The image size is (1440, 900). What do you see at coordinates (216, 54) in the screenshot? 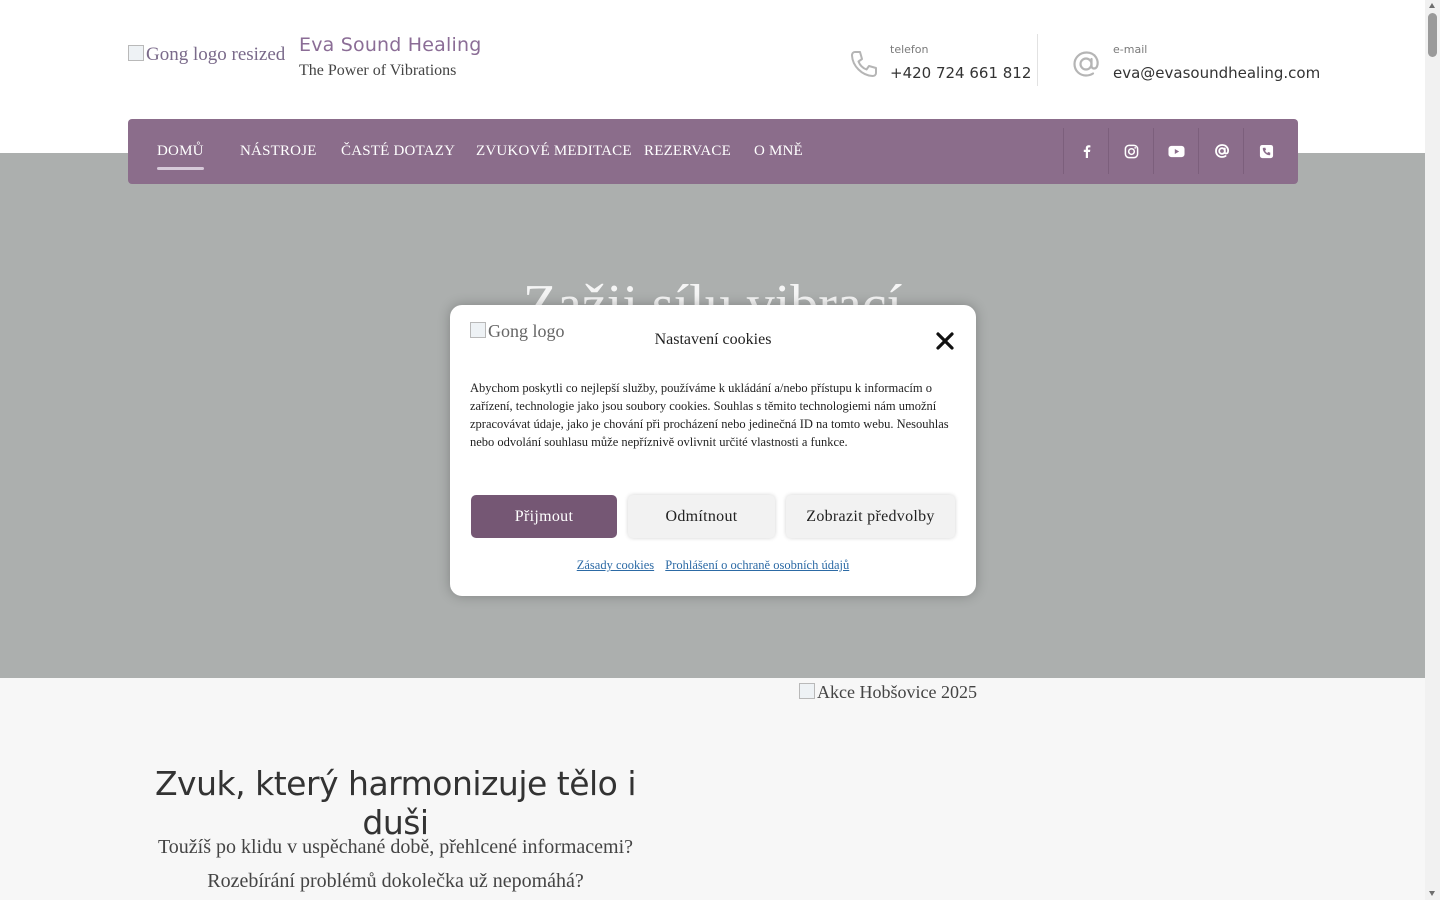
I see `site-logo-alt: Gong logo resized` at bounding box center [216, 54].